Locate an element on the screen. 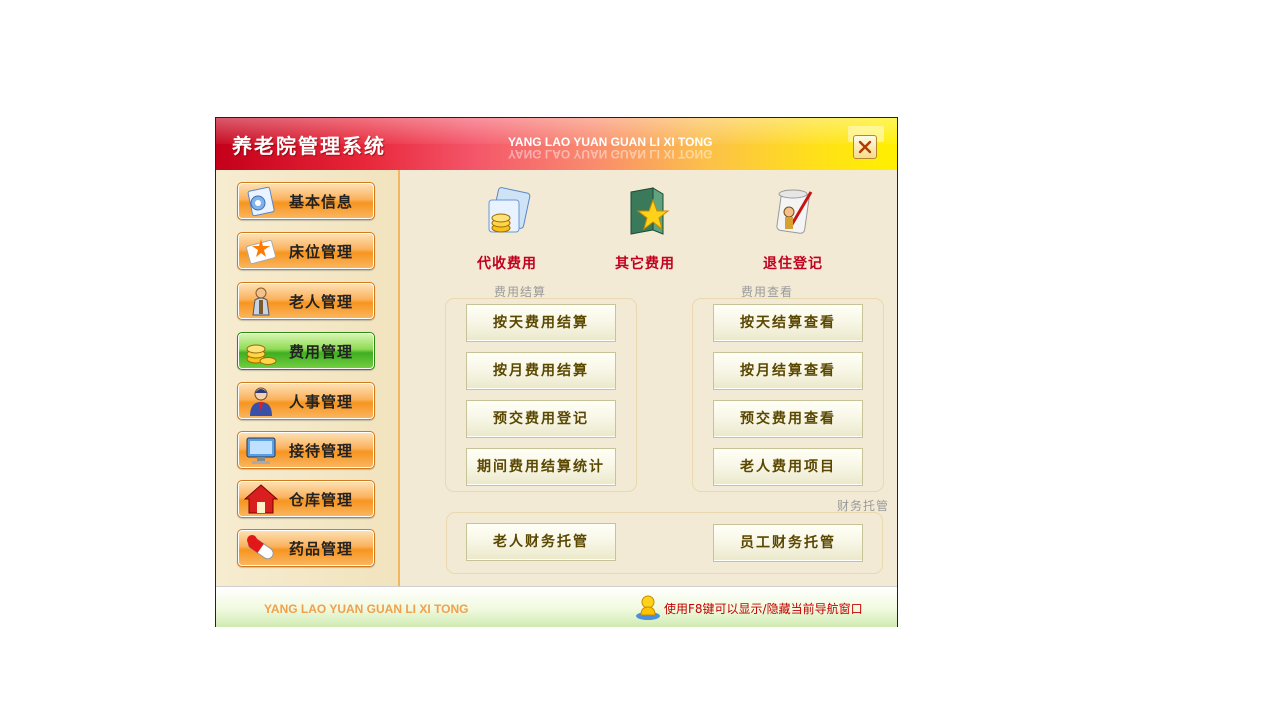  sidebar-item-bed: 床位管理 is located at coordinates (306, 251).